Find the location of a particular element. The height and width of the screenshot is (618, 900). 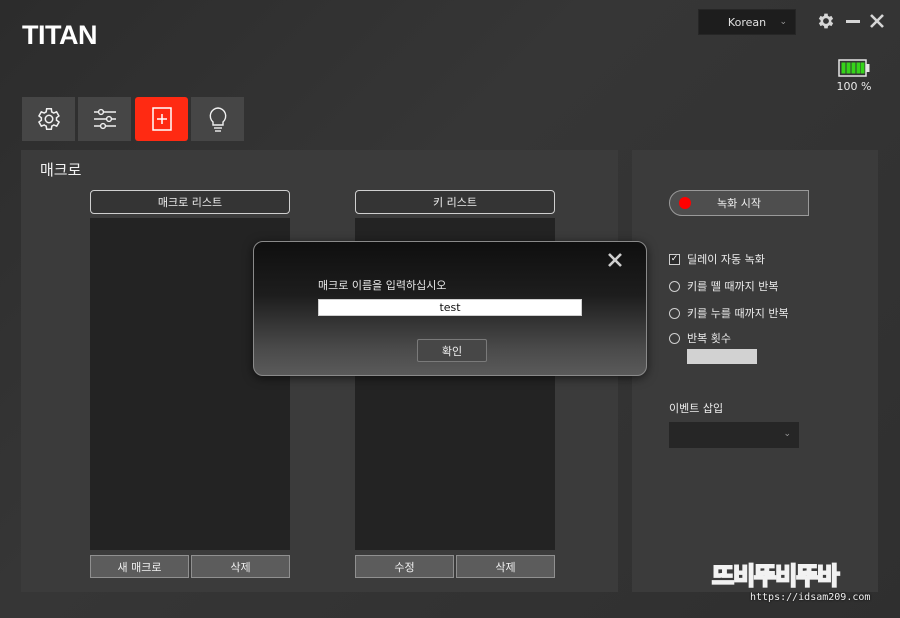

bulb-icon is located at coordinates (217, 119).